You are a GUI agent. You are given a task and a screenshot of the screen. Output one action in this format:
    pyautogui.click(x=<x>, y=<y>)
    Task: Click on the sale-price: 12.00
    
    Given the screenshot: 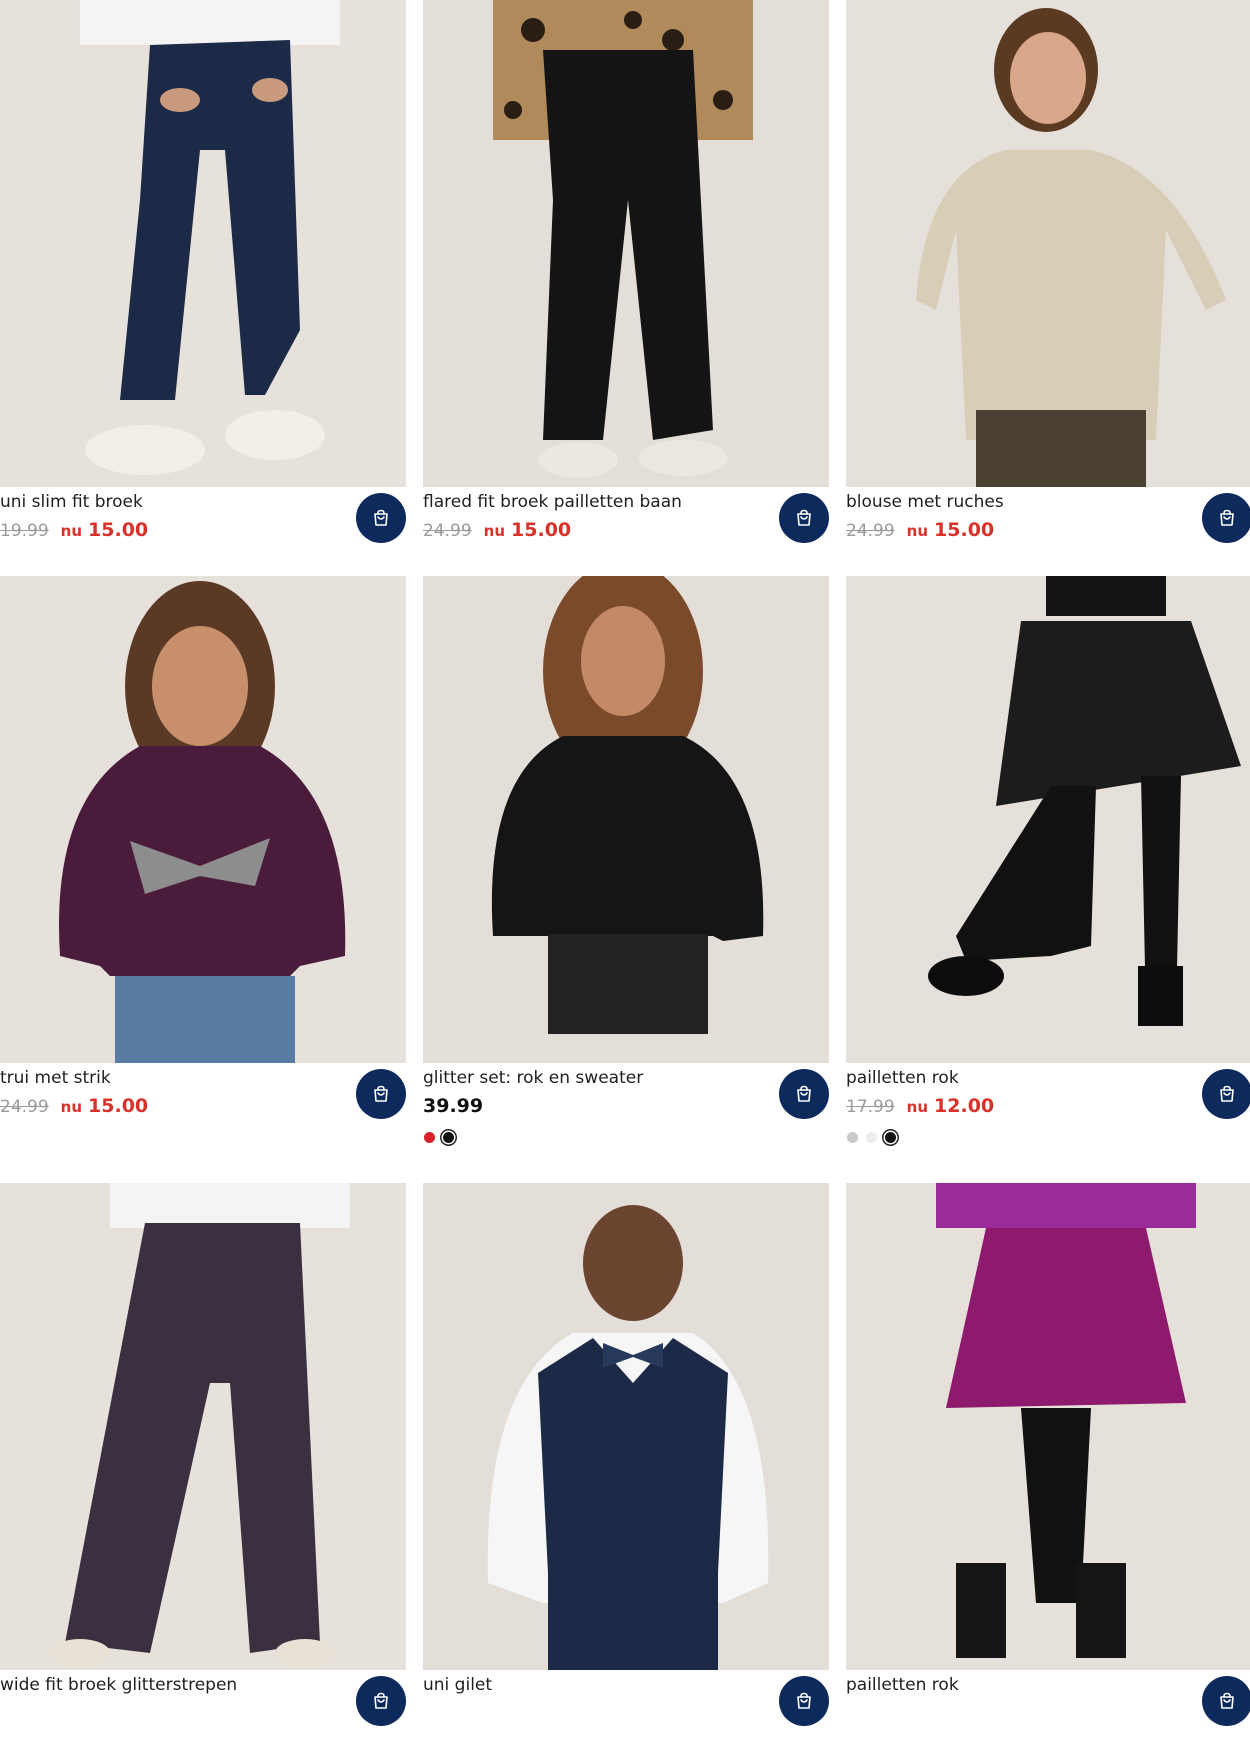 What is the action you would take?
    pyautogui.click(x=964, y=1106)
    